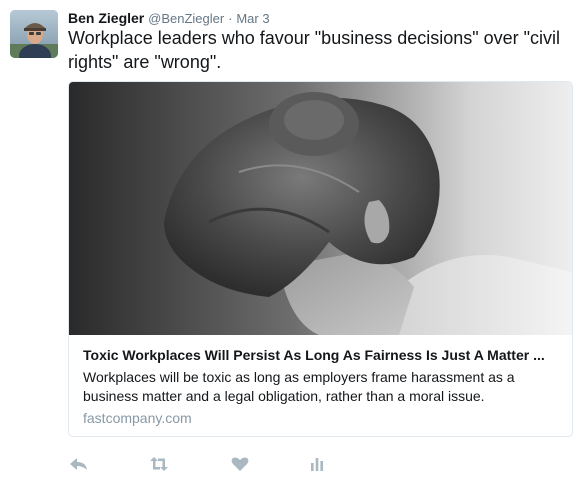 The height and width of the screenshot is (477, 586). I want to click on analytics-icon, so click(317, 464).